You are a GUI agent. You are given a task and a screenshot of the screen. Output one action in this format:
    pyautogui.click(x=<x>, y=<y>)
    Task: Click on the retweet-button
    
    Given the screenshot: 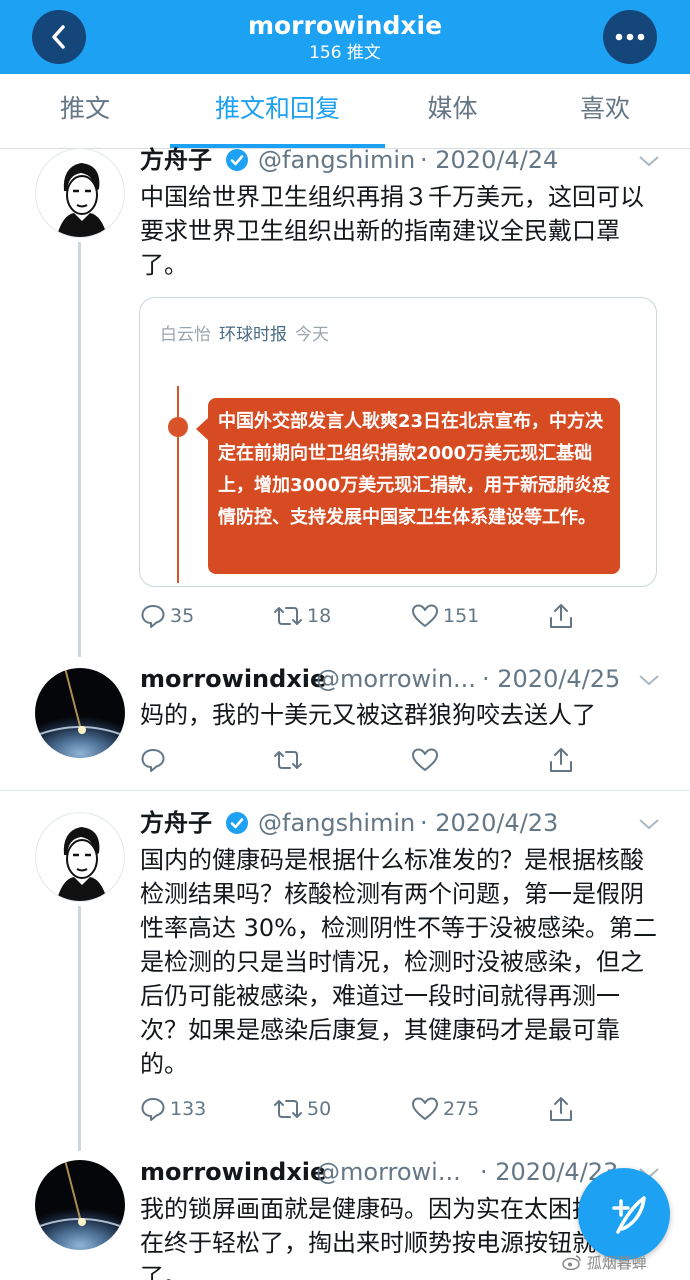 What is the action you would take?
    pyautogui.click(x=290, y=760)
    